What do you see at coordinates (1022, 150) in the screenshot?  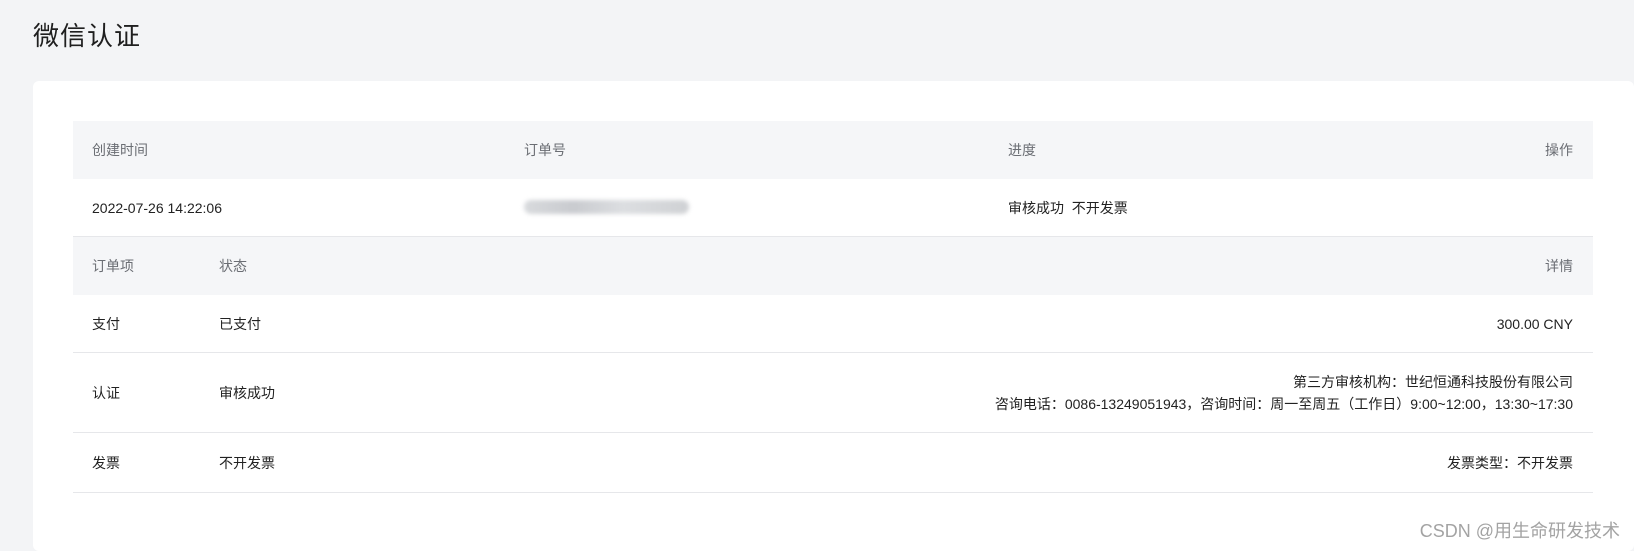 I see `col-progress: 进度` at bounding box center [1022, 150].